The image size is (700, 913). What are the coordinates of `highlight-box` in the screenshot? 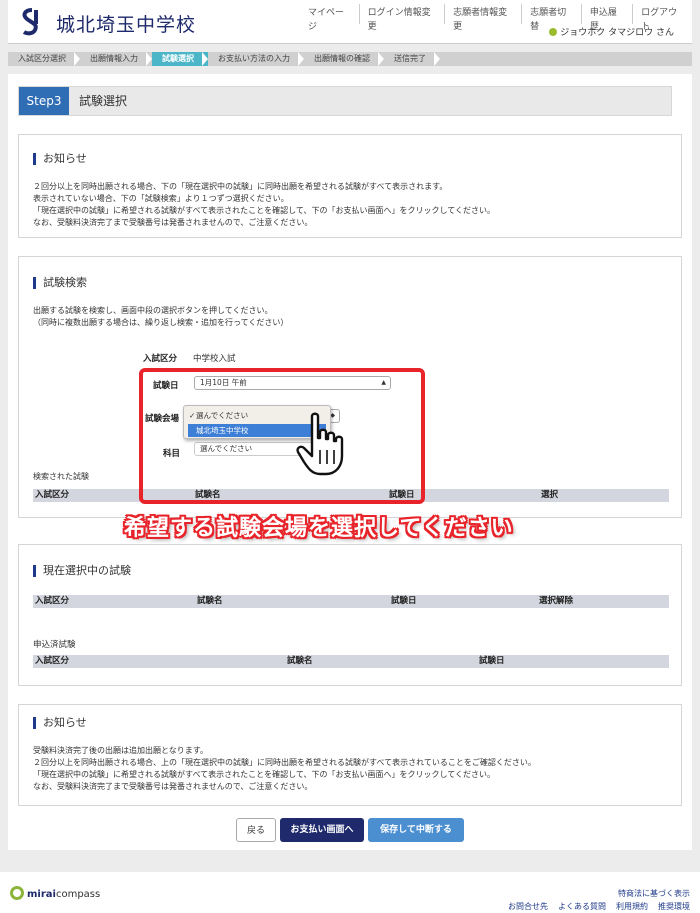 It's located at (282, 436).